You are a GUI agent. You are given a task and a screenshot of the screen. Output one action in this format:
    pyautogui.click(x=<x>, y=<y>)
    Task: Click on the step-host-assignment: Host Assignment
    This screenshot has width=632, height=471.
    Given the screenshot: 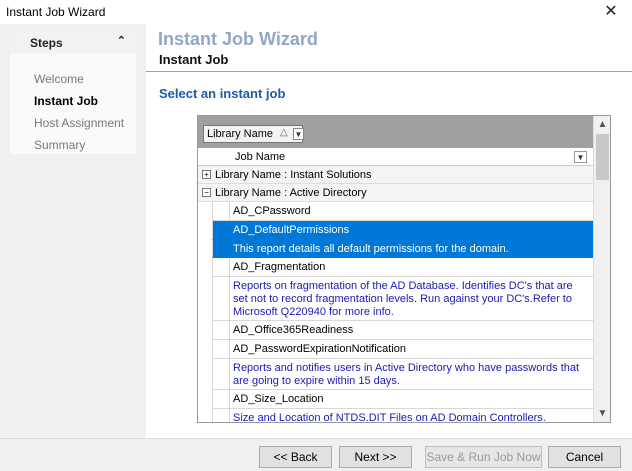 What is the action you would take?
    pyautogui.click(x=79, y=123)
    